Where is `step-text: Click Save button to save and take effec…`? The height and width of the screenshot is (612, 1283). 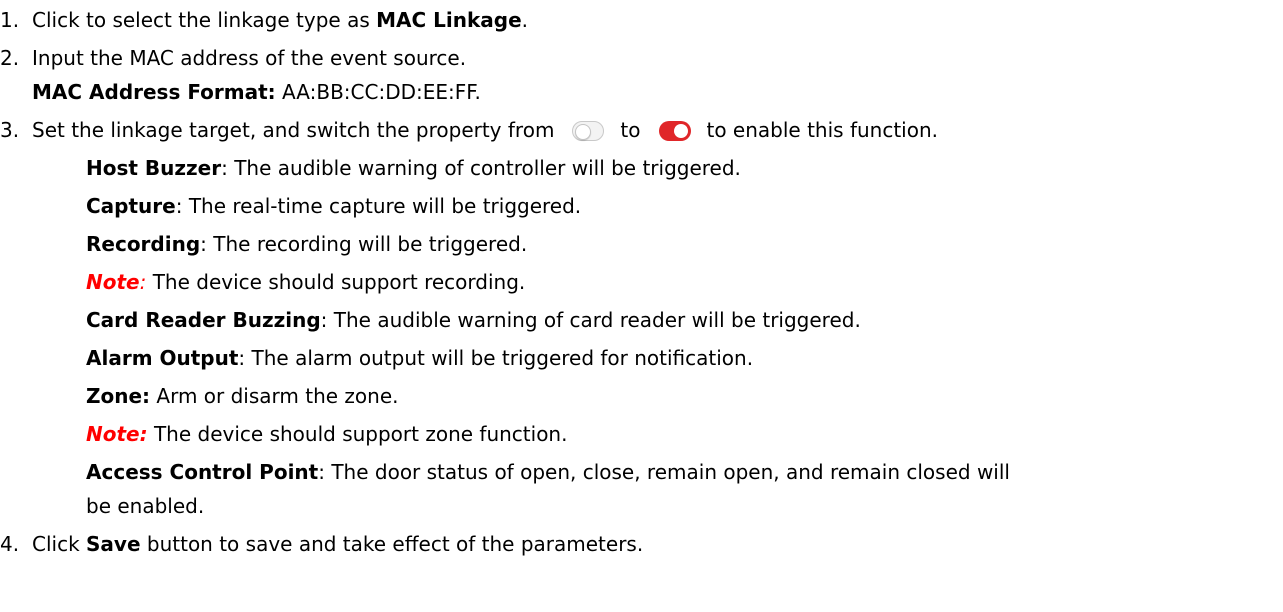 step-text: Click Save button to save and take effec… is located at coordinates (337, 544).